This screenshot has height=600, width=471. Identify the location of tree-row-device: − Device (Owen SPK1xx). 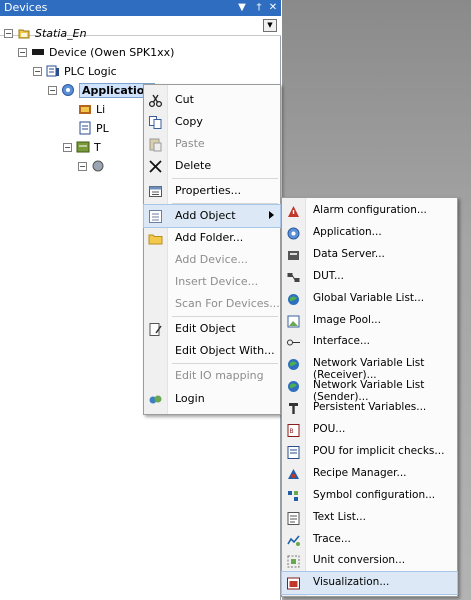
(96, 52).